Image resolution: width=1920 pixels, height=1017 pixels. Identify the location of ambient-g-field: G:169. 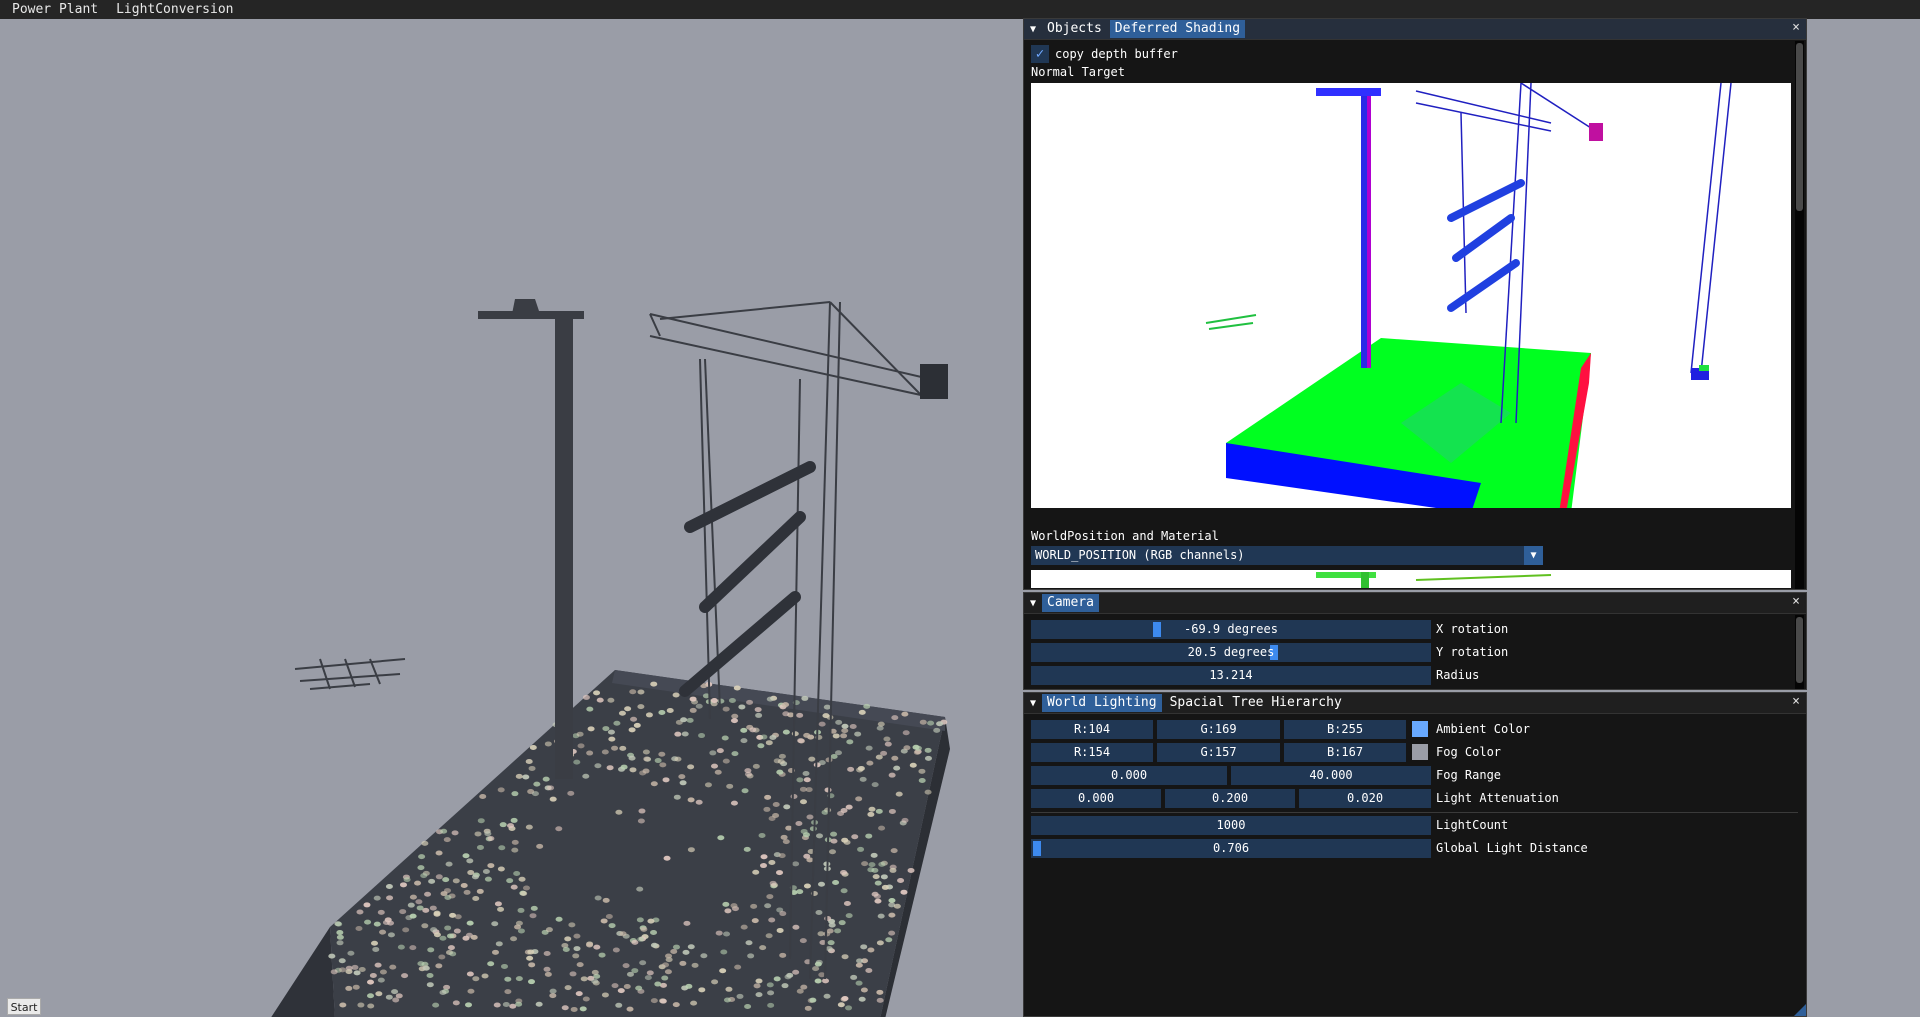
(1218, 729).